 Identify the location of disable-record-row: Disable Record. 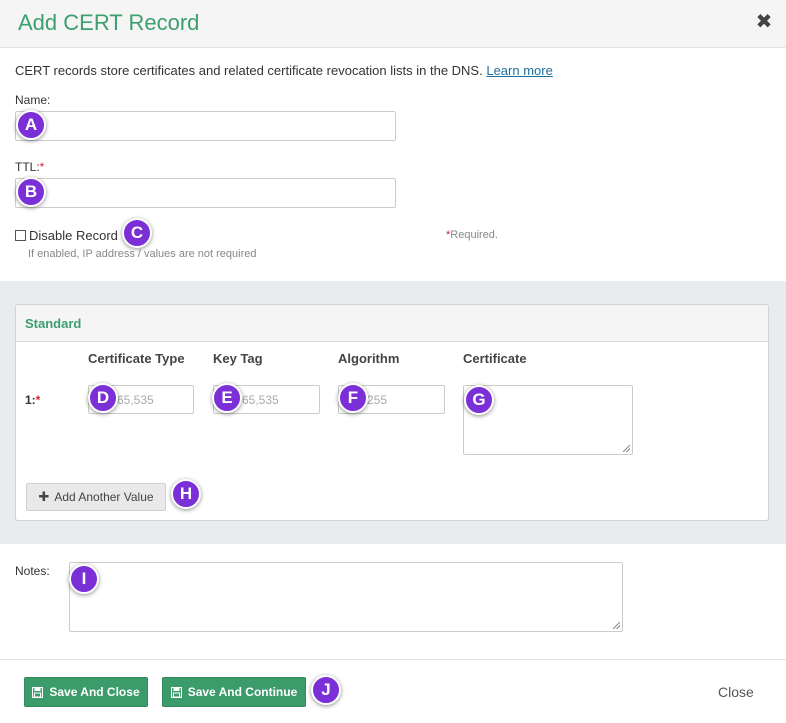
(66, 235).